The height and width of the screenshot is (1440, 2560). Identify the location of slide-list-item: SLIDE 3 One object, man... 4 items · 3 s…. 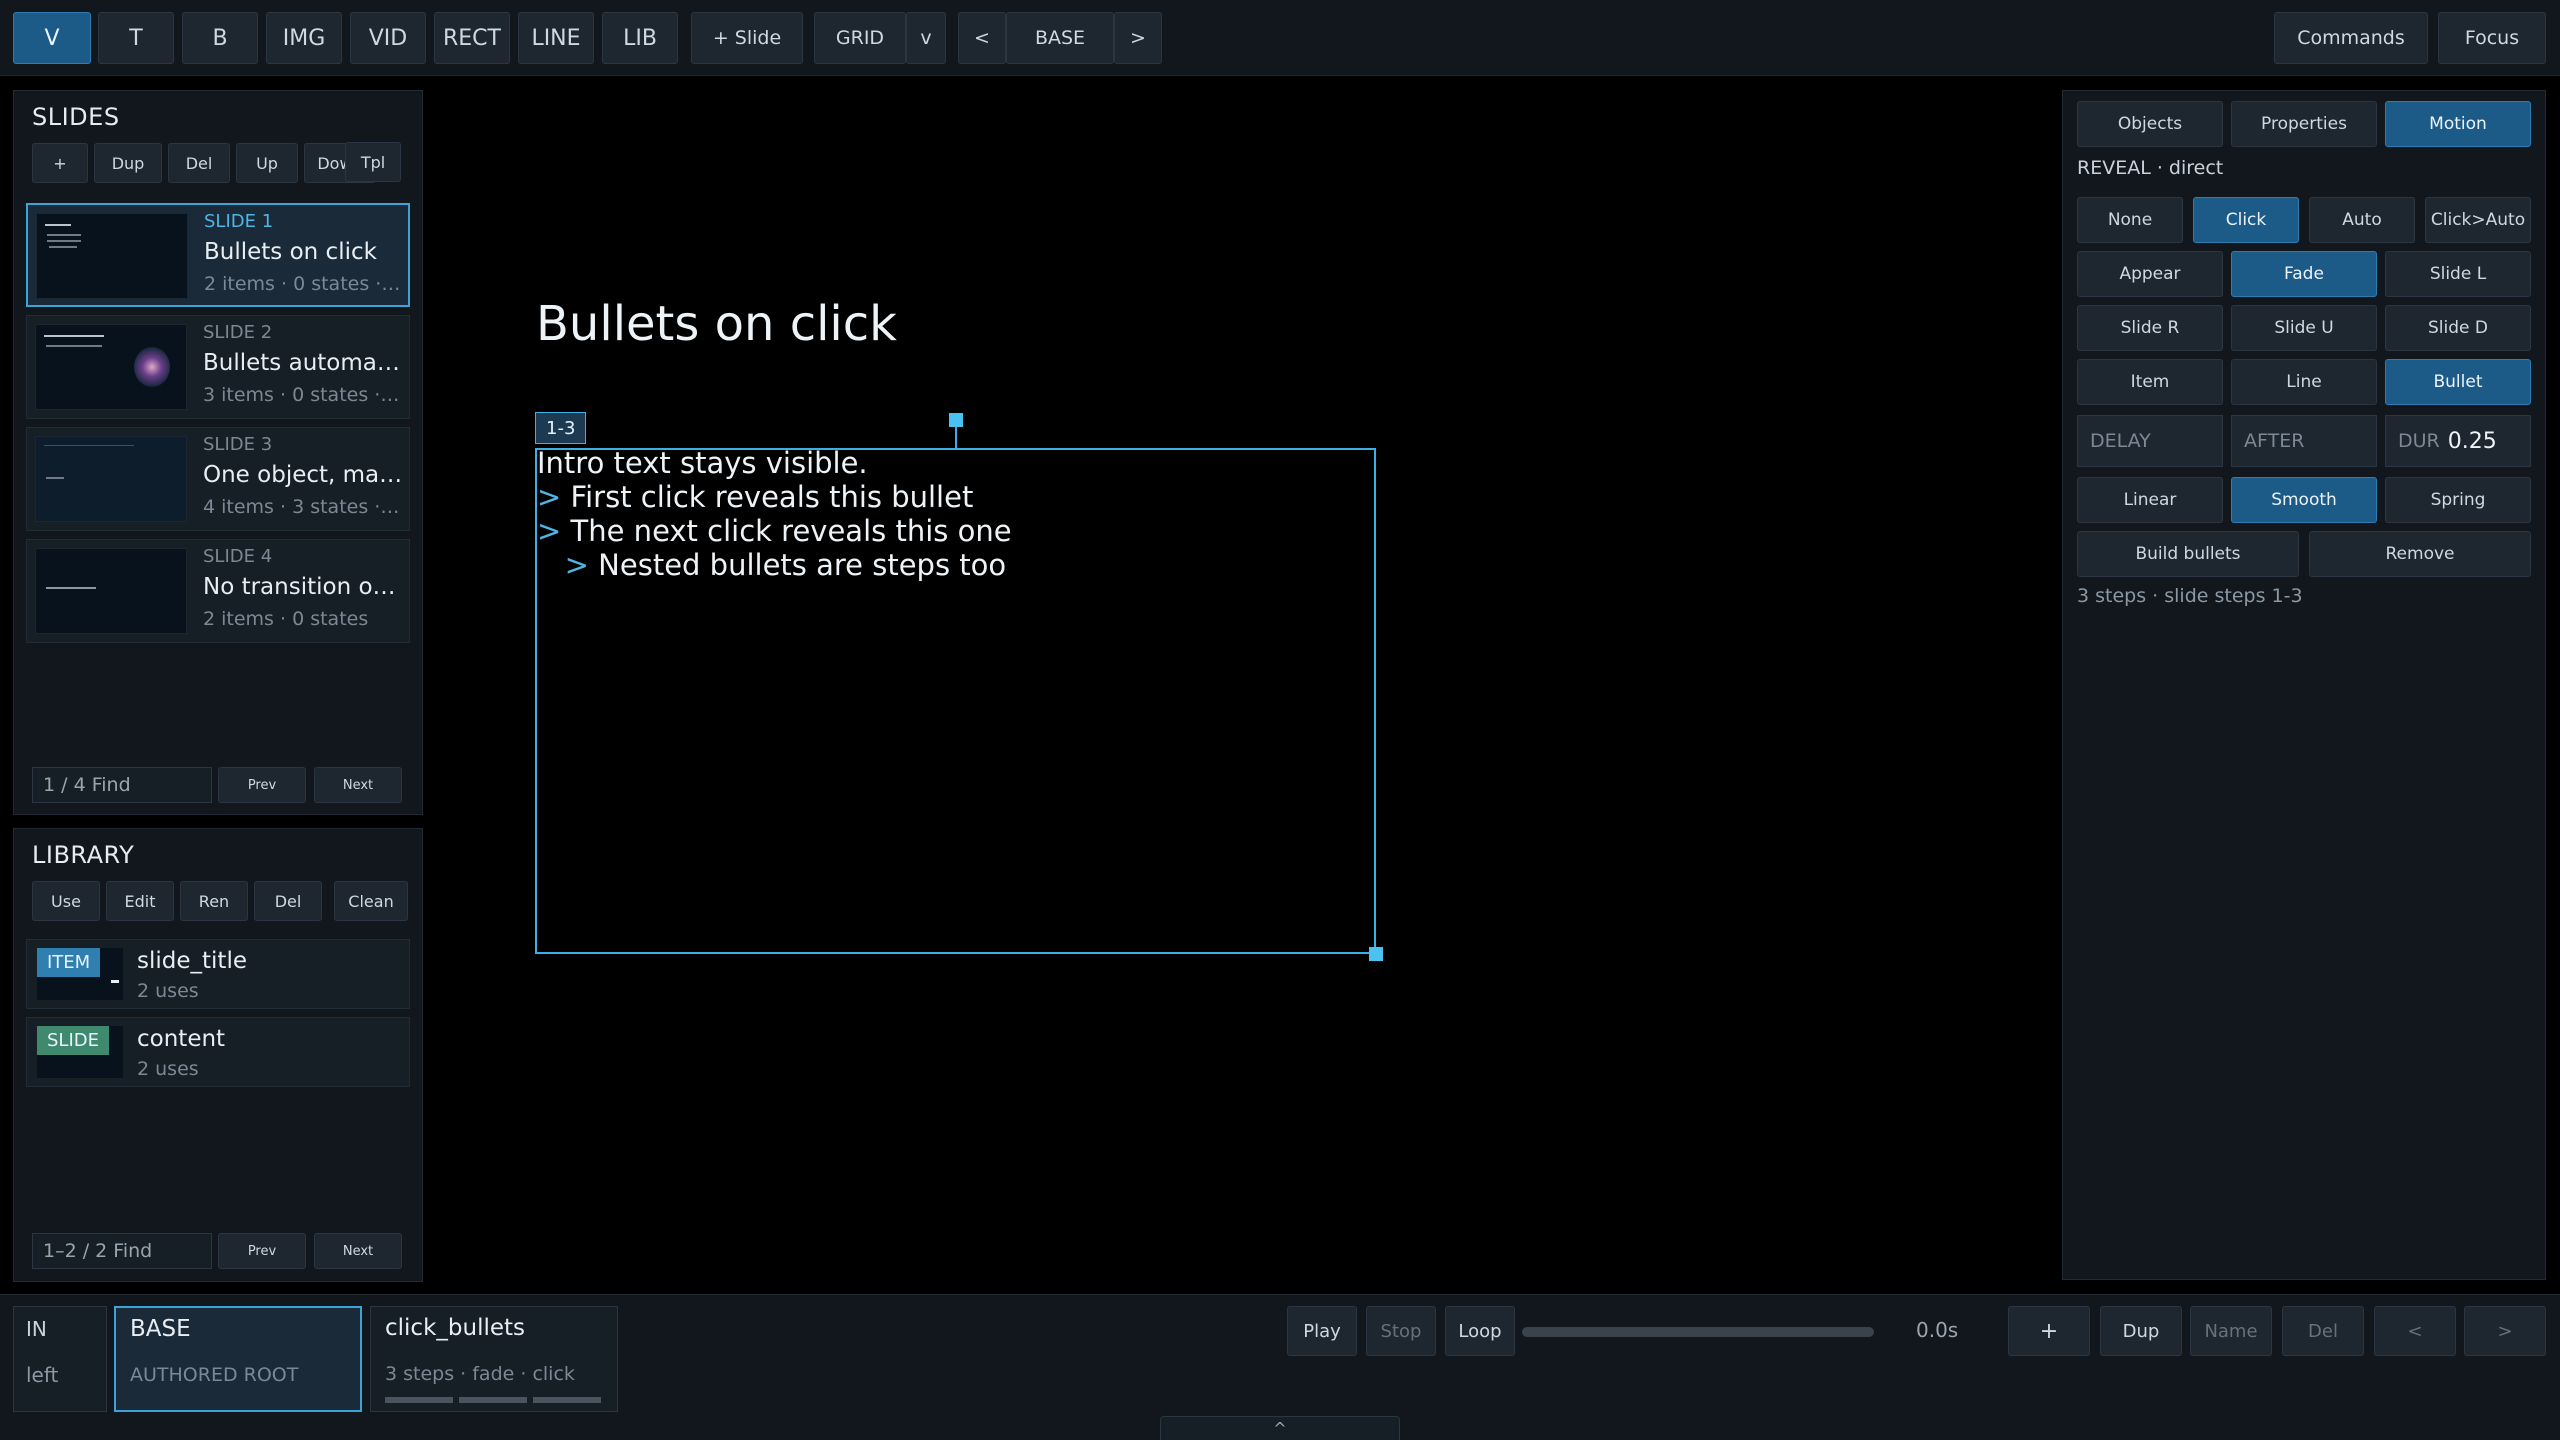
(218, 479).